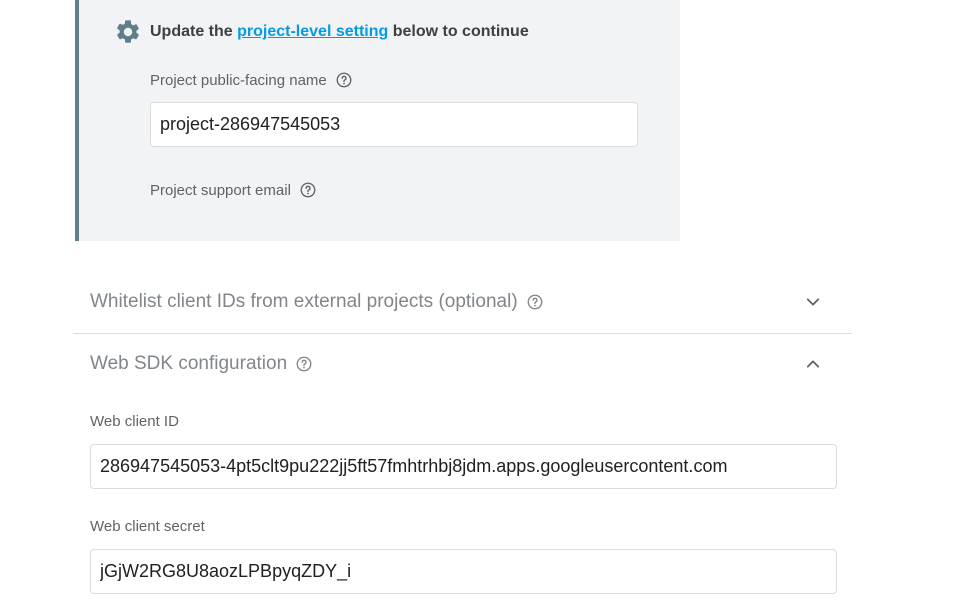 This screenshot has height=616, width=953. I want to click on chevron-down-icon, so click(813, 302).